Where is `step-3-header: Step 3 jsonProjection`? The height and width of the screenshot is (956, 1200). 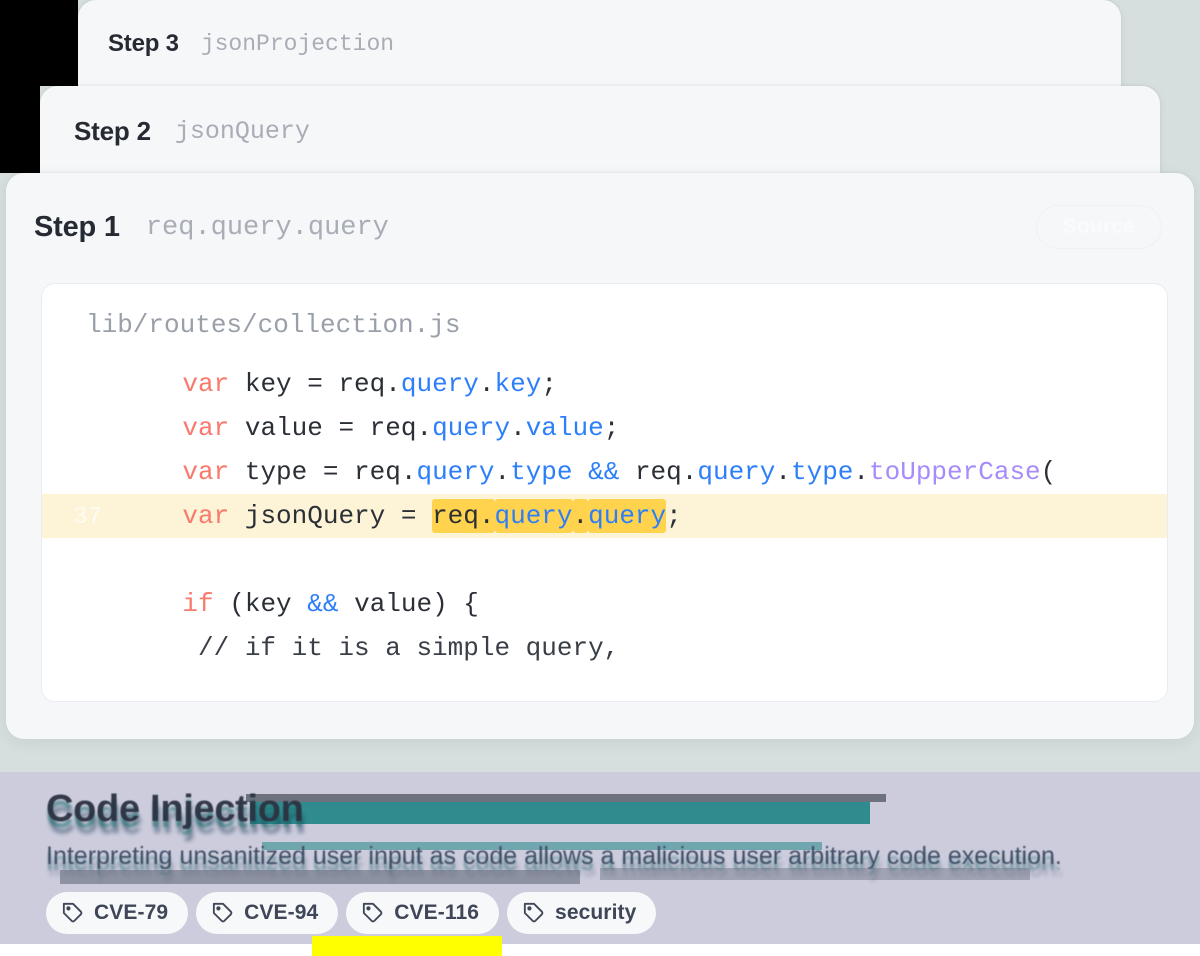
step-3-header: Step 3 jsonProjection is located at coordinates (599, 29).